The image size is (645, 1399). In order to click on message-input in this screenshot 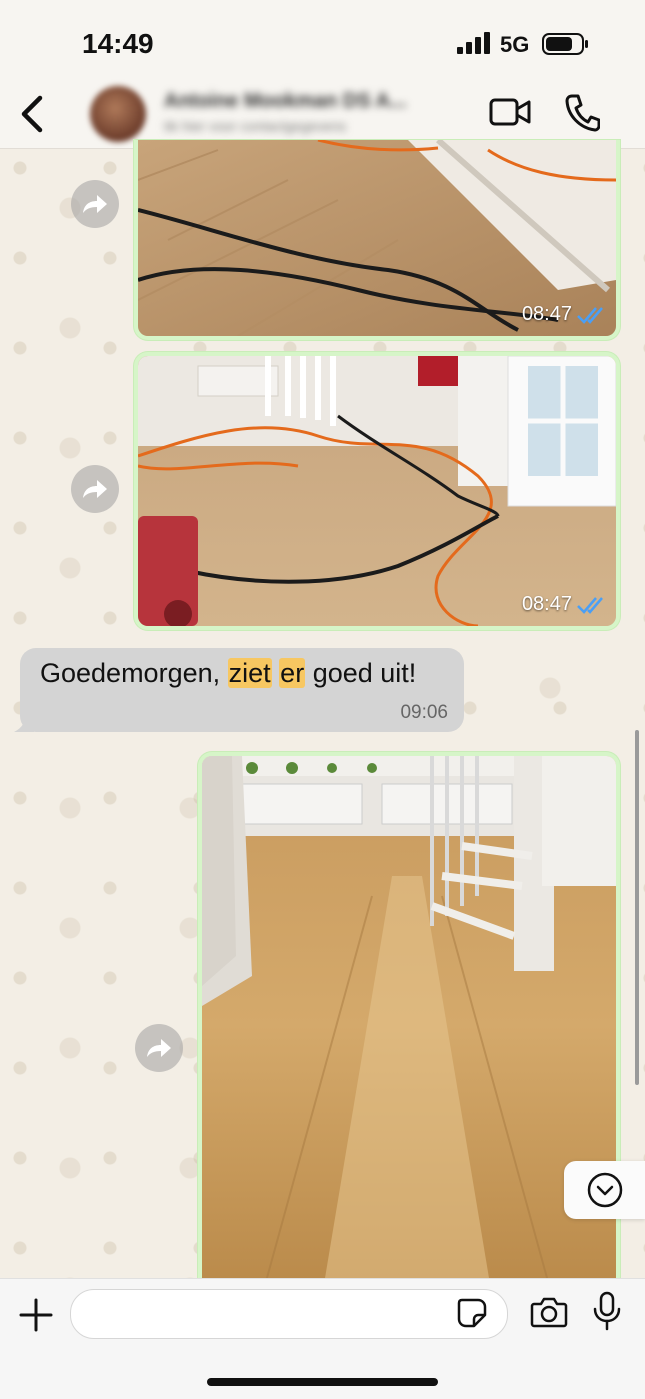, I will do `click(289, 1314)`.